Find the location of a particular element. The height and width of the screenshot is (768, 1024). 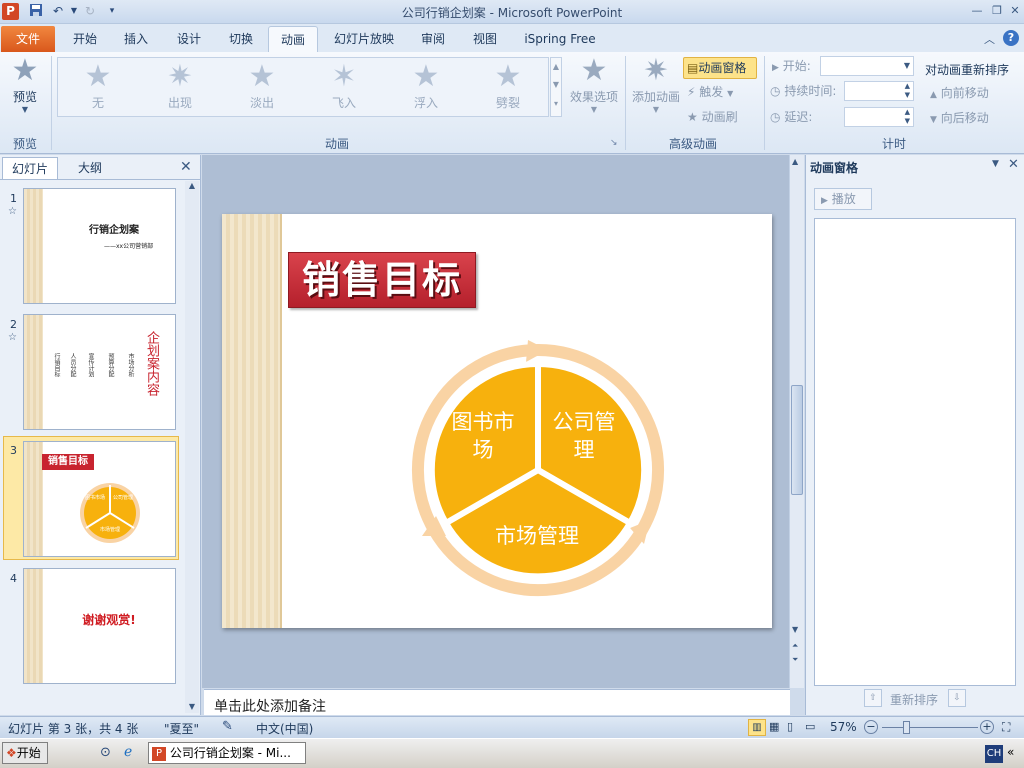

reorder-up-icon: ⇧ is located at coordinates (873, 698).